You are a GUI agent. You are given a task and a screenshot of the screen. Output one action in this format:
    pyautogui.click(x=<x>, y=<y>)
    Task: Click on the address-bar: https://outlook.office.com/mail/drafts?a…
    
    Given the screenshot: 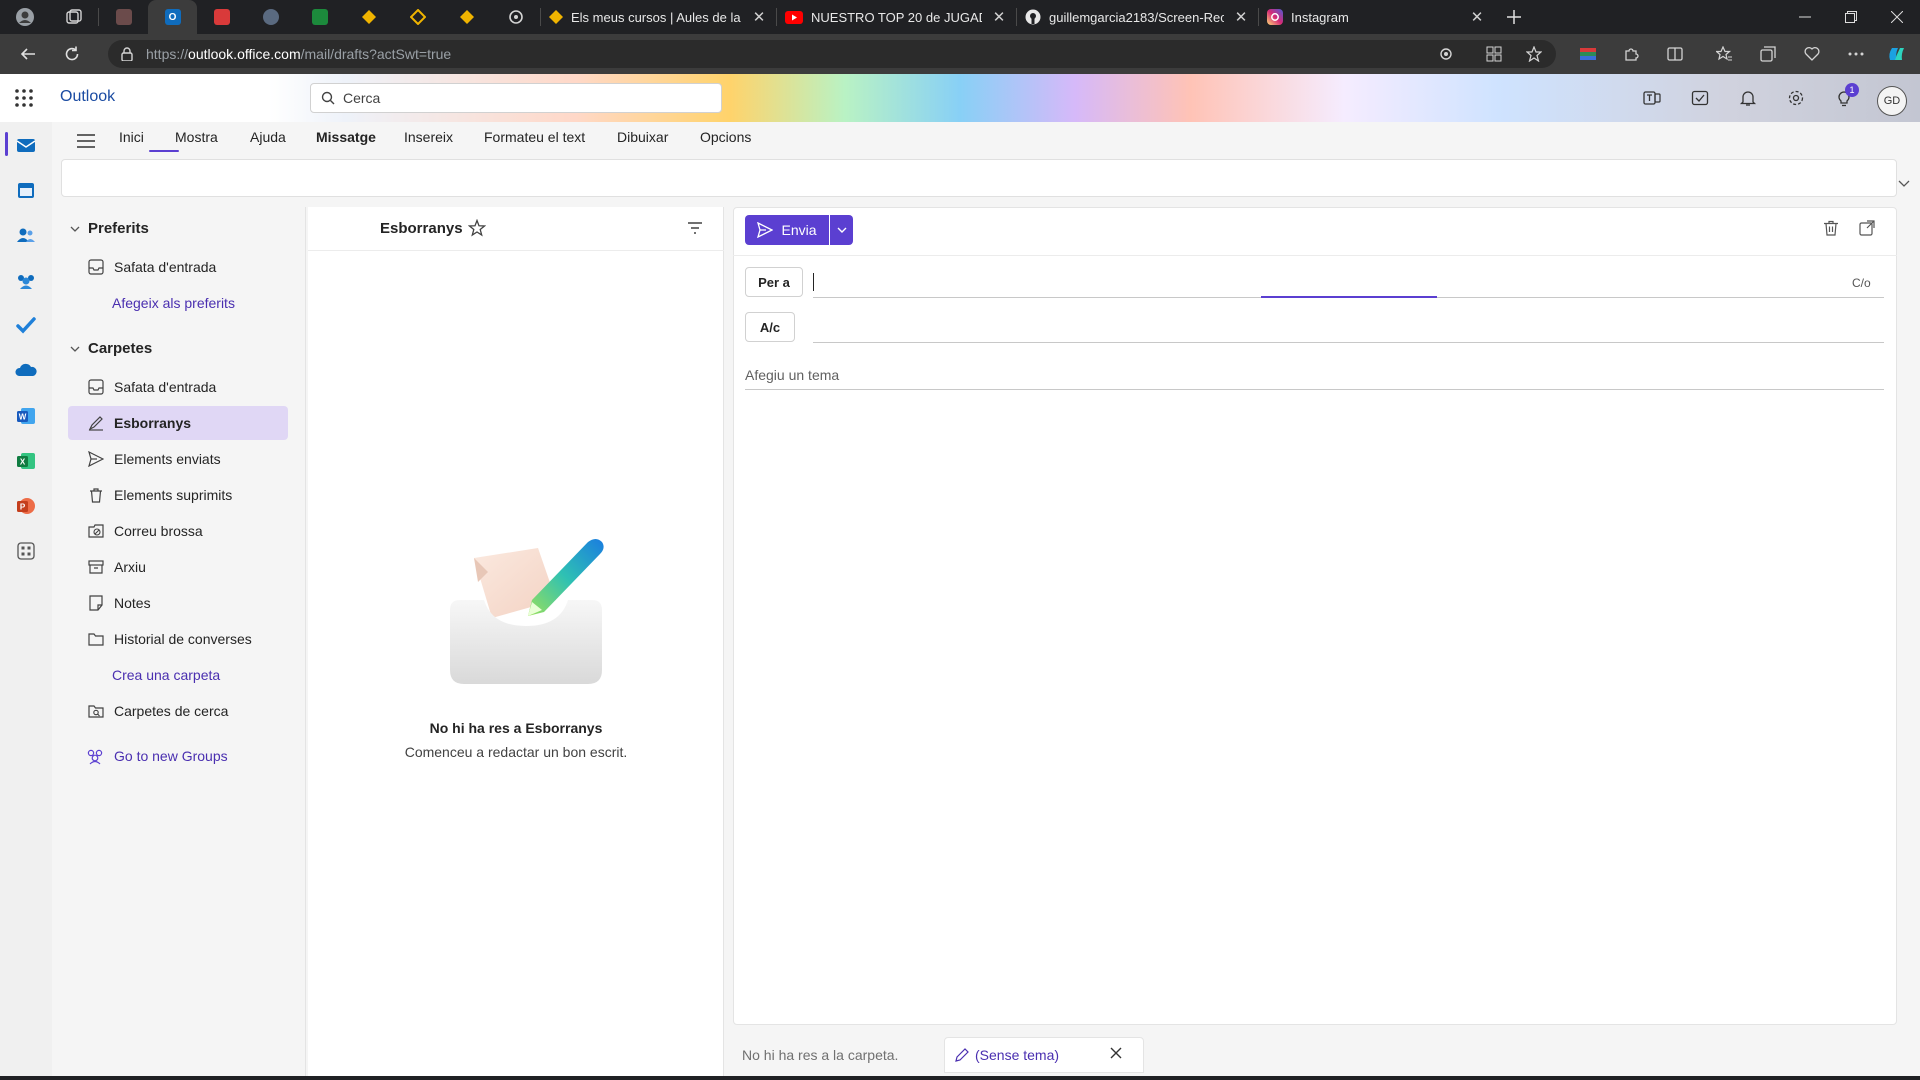 What is the action you would take?
    pyautogui.click(x=832, y=54)
    